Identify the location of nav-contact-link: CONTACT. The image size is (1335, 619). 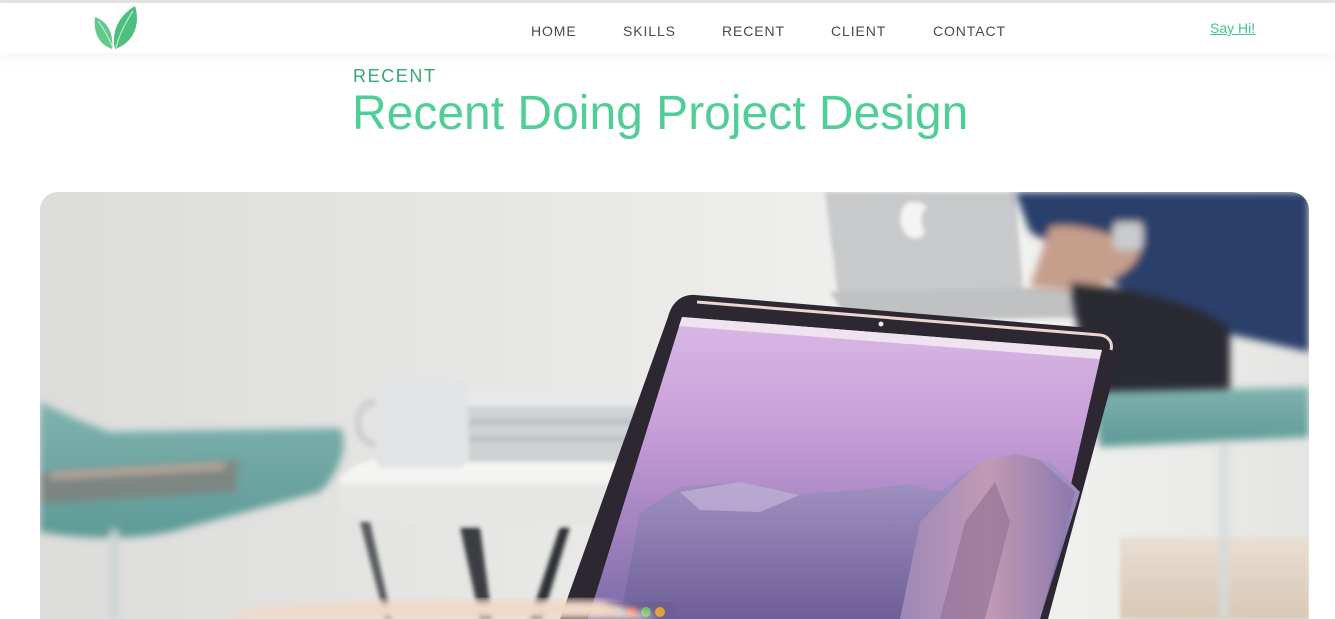
(969, 31).